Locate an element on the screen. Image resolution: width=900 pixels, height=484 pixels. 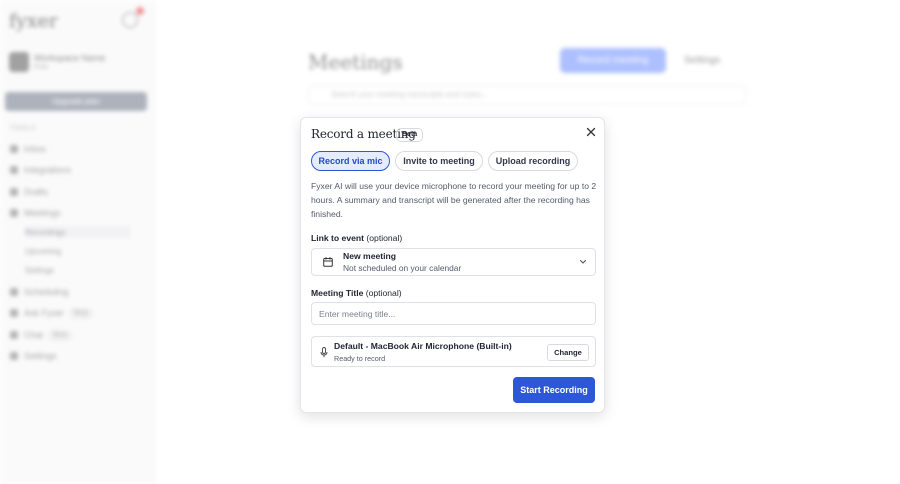
sidebar-item-meetings: Meetings is located at coordinates (35, 213).